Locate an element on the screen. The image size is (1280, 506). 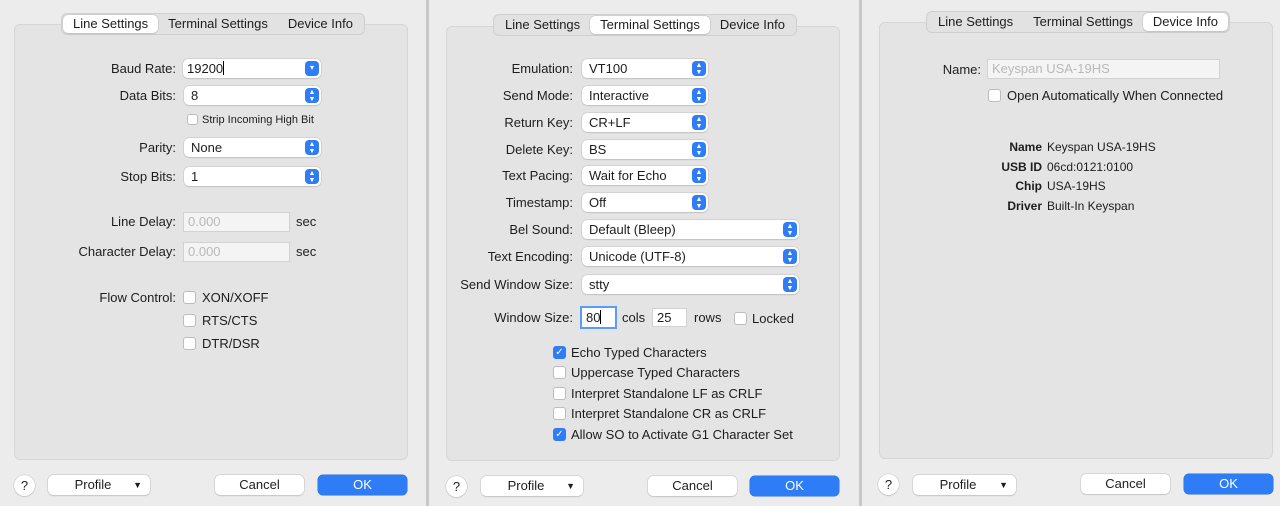
parity-value: None is located at coordinates (207, 147).